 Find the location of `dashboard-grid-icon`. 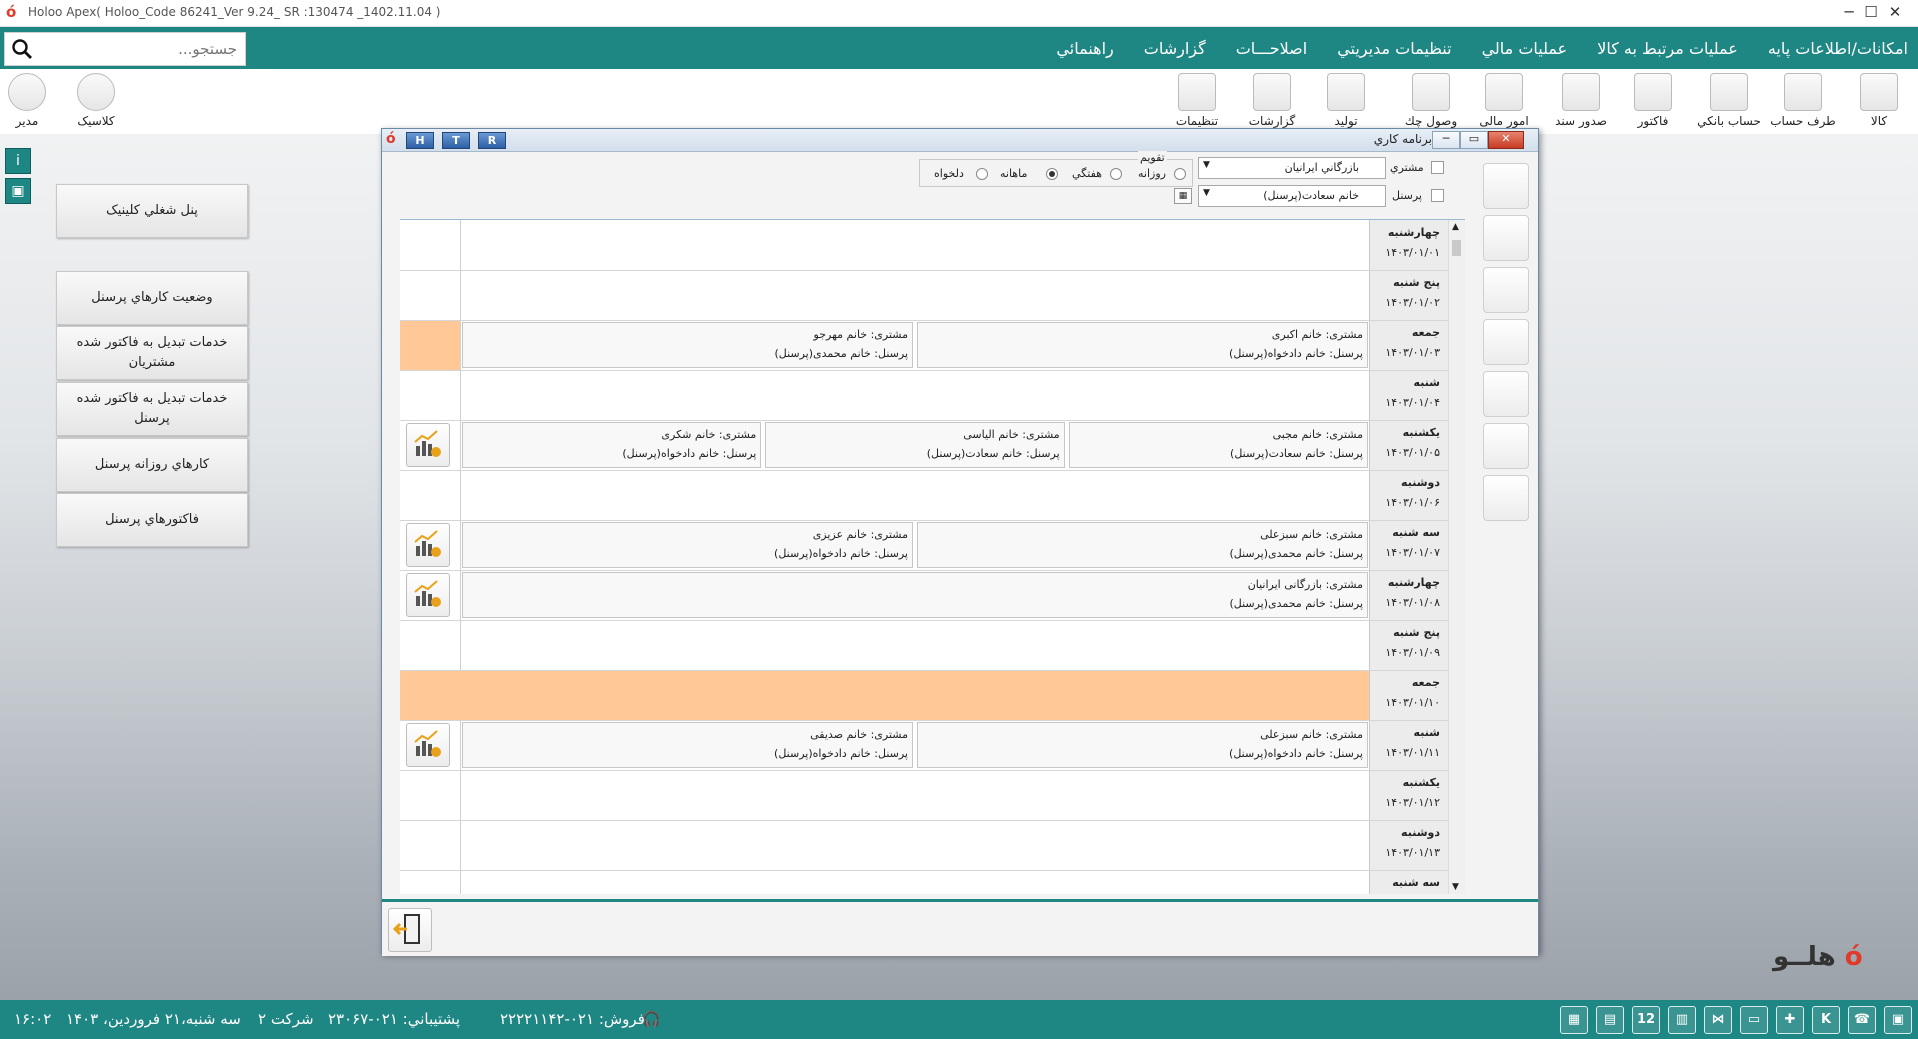

dashboard-grid-icon is located at coordinates (1506, 290).